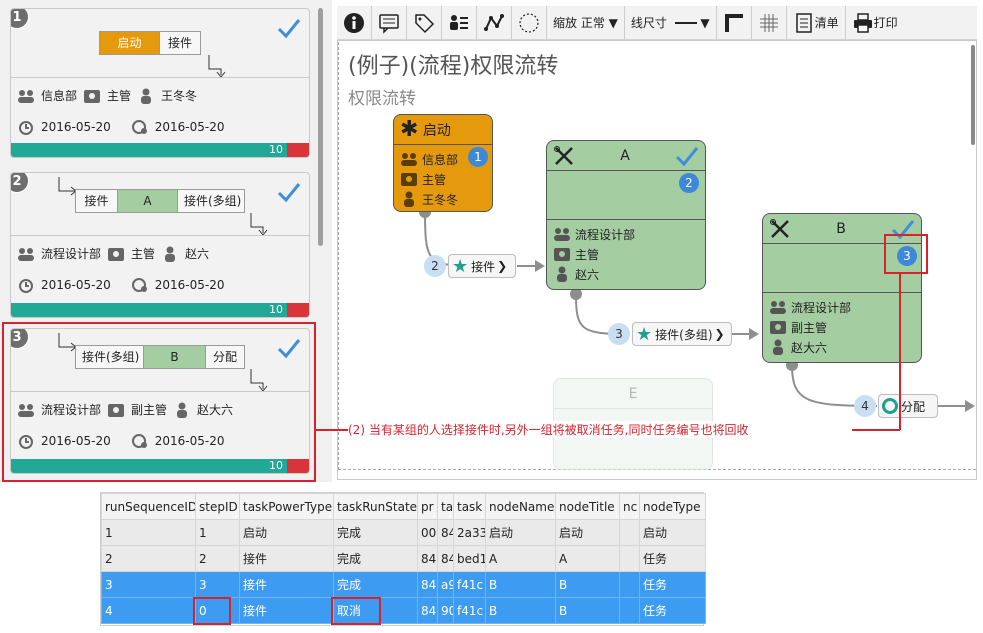 The width and height of the screenshot is (983, 633). What do you see at coordinates (478, 157) in the screenshot?
I see `node-badge: 1` at bounding box center [478, 157].